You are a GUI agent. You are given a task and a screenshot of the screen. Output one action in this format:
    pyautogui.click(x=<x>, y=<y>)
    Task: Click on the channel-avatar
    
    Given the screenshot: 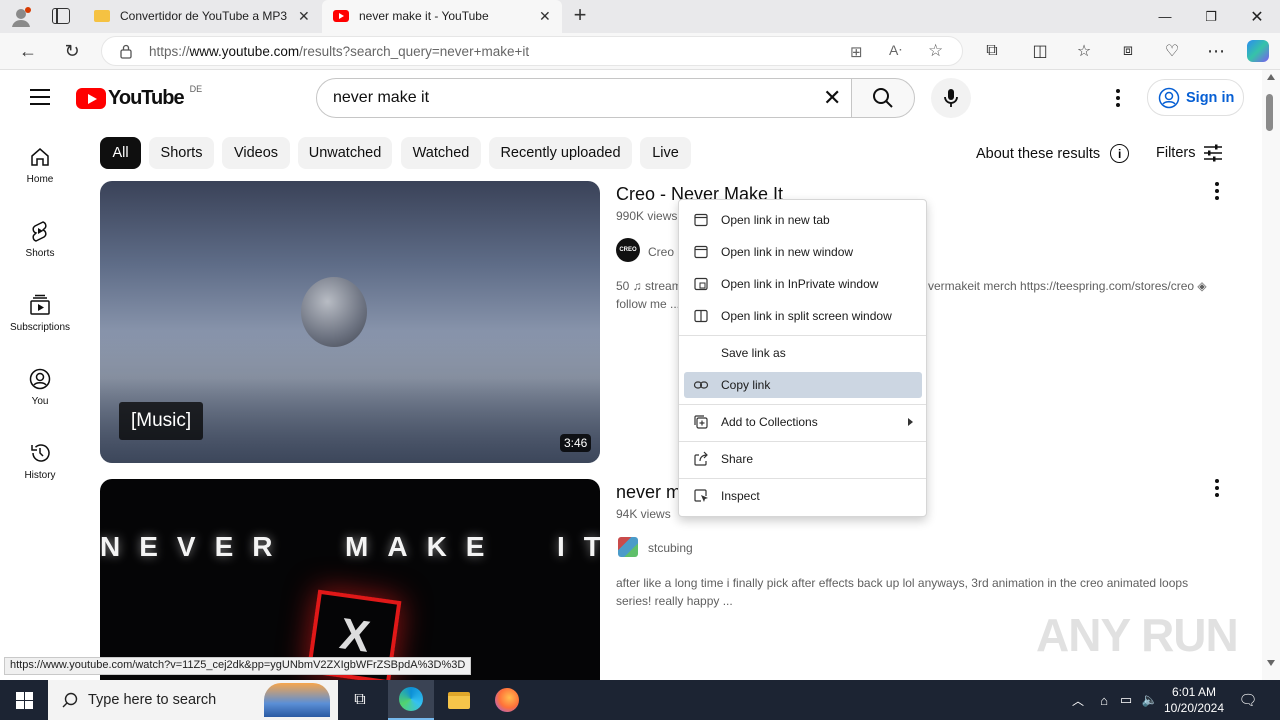 What is the action you would take?
    pyautogui.click(x=628, y=547)
    